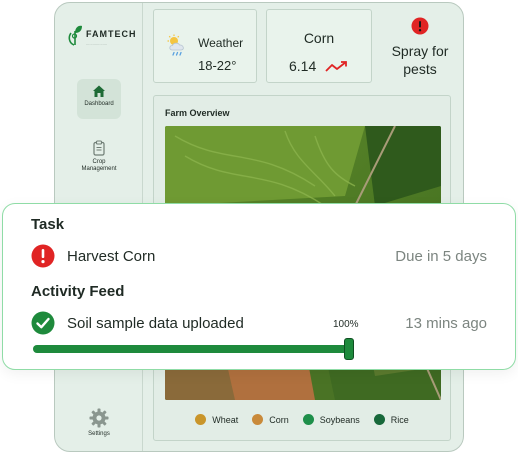 This screenshot has width=518, height=454. I want to click on corn-price-card: Corn 6.14, so click(319, 46).